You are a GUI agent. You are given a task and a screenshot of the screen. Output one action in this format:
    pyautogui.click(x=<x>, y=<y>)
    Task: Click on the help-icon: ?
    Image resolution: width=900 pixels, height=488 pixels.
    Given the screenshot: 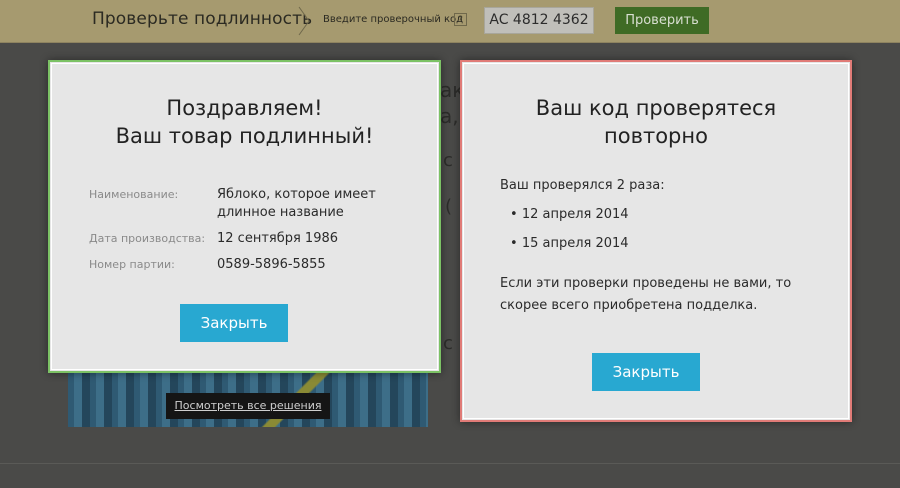 What is the action you would take?
    pyautogui.click(x=460, y=19)
    